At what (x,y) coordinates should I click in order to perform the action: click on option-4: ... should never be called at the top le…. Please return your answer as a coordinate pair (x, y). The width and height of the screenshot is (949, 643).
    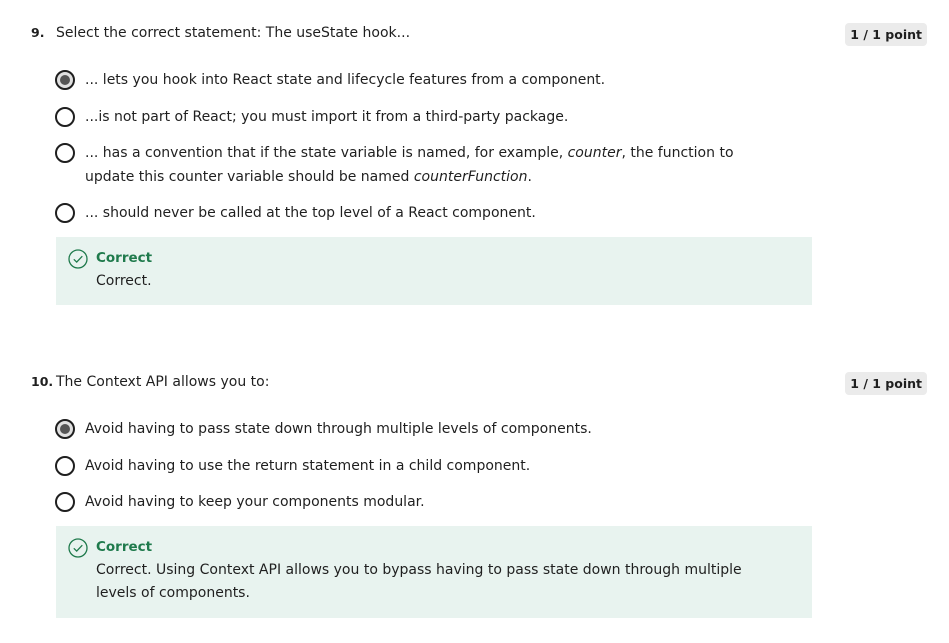
    Looking at the image, I should click on (425, 214).